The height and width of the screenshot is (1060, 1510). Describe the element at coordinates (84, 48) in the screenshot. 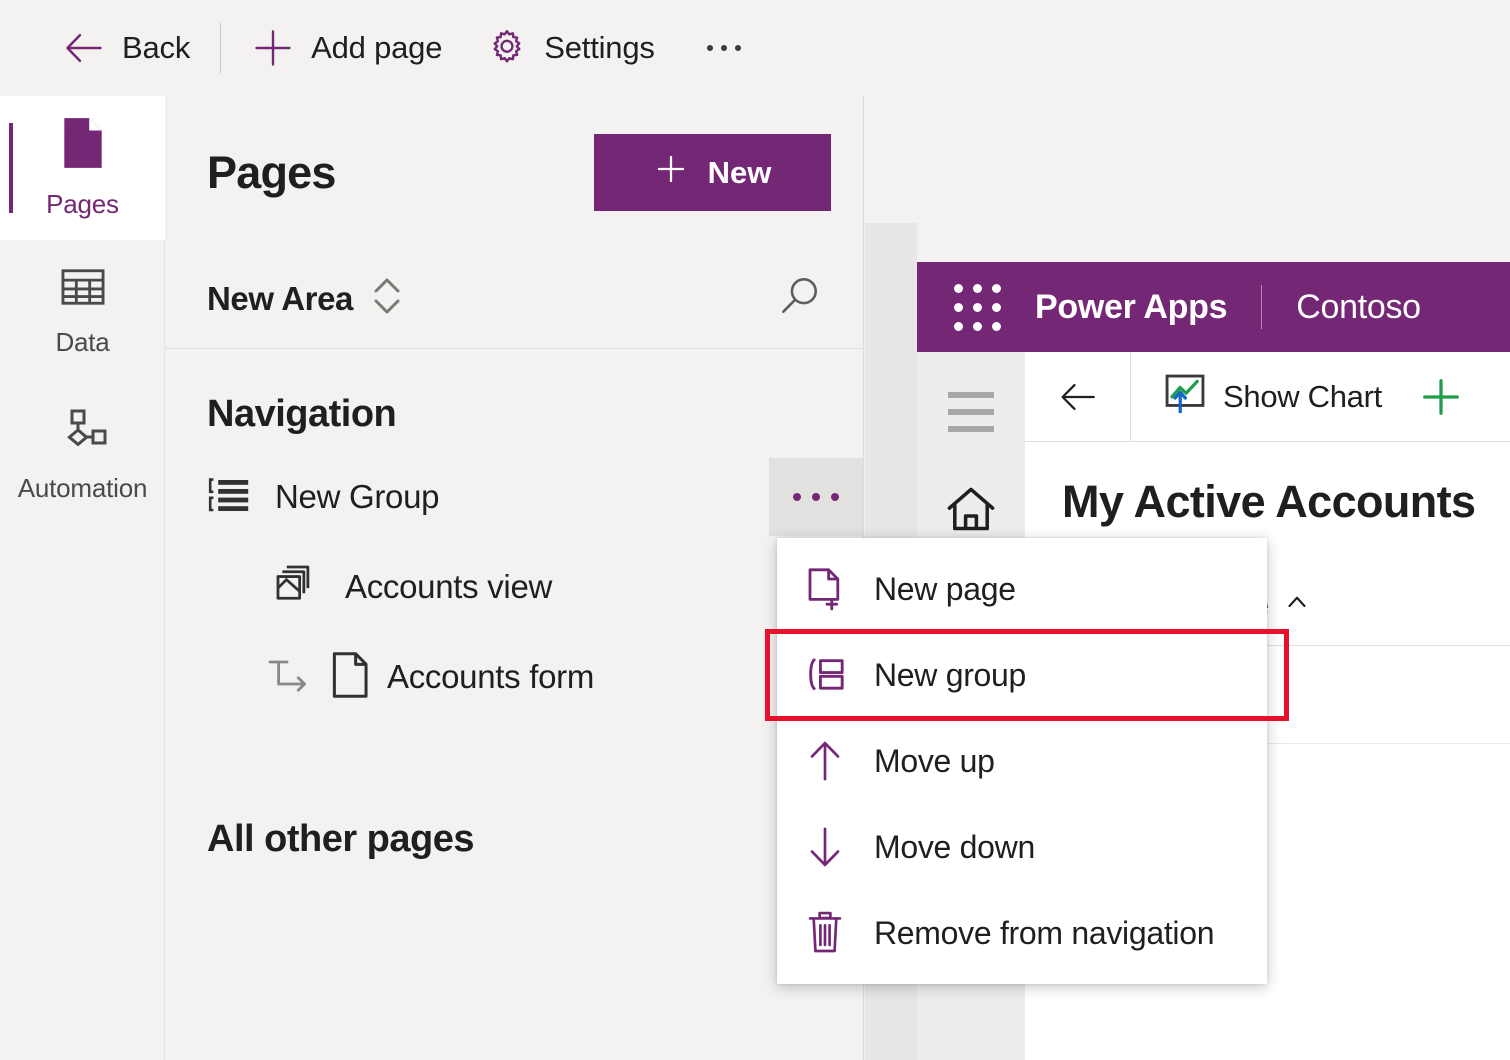

I see `arrow-left-icon` at that location.